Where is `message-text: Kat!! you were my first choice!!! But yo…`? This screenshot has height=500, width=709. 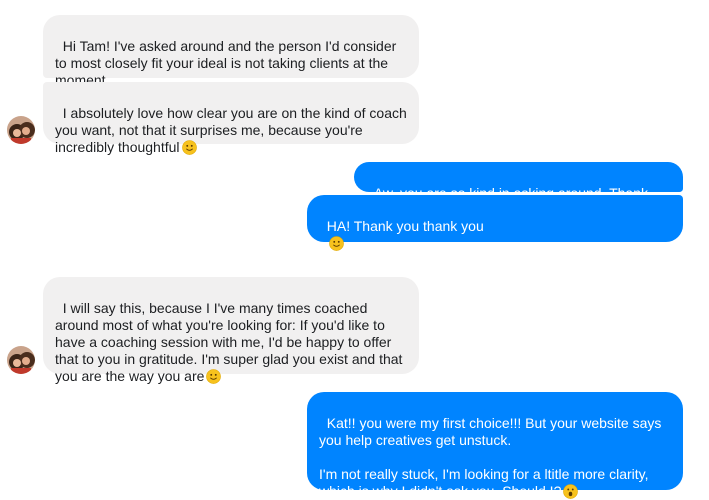
message-text: Kat!! you were my first choice!!! But yo… is located at coordinates (490, 457).